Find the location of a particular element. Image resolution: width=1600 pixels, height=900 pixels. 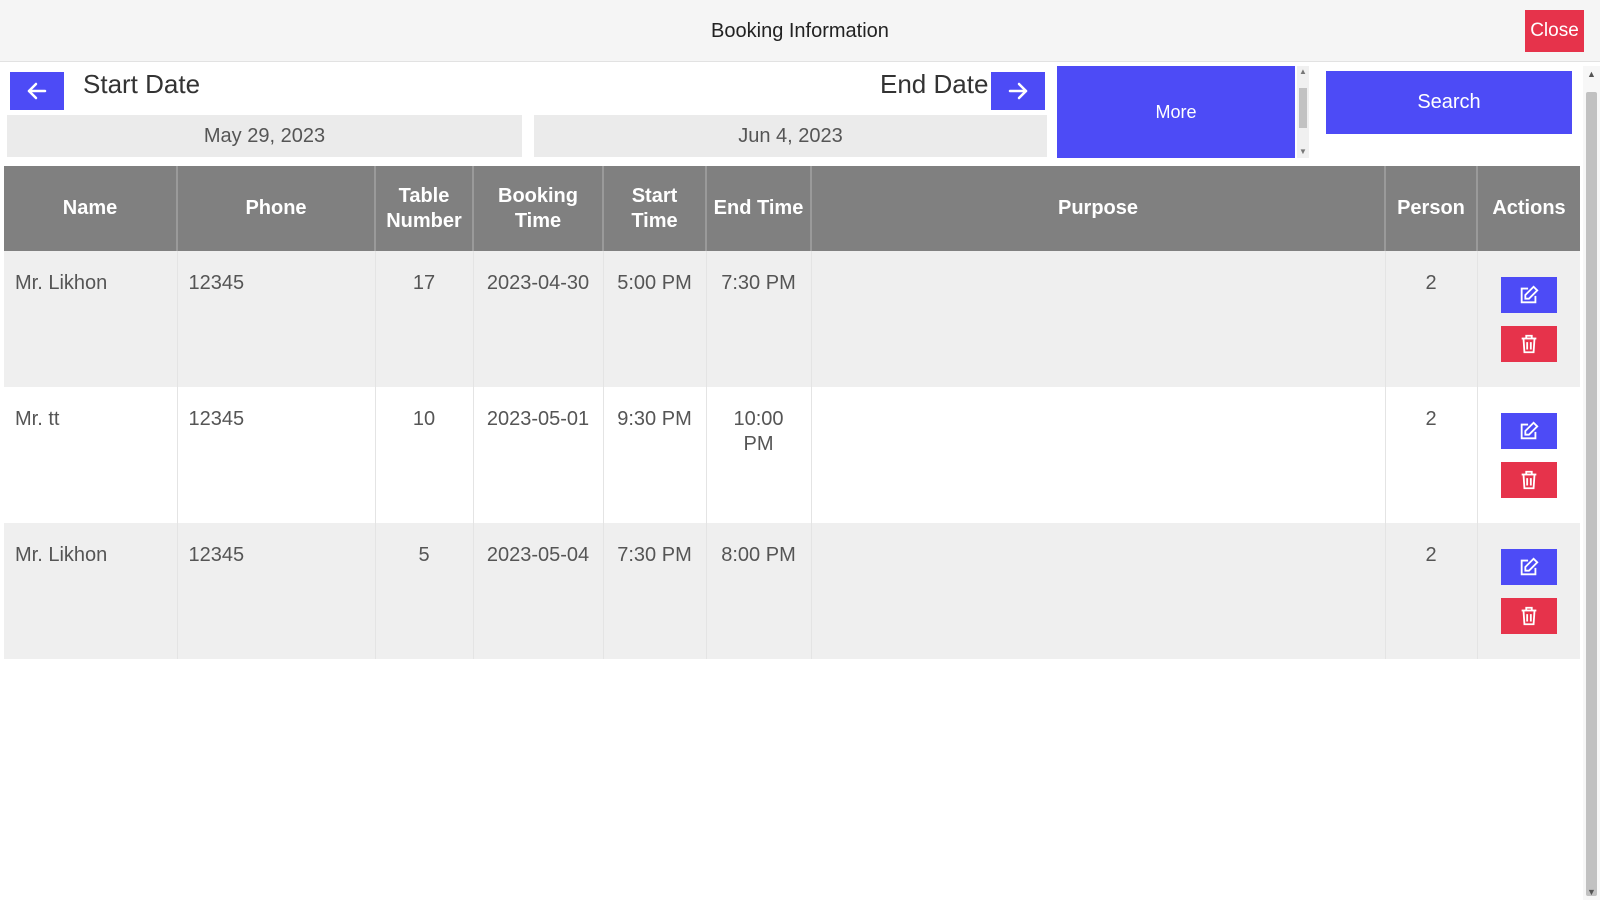

column-header-purpose: Purpose is located at coordinates (1098, 208).